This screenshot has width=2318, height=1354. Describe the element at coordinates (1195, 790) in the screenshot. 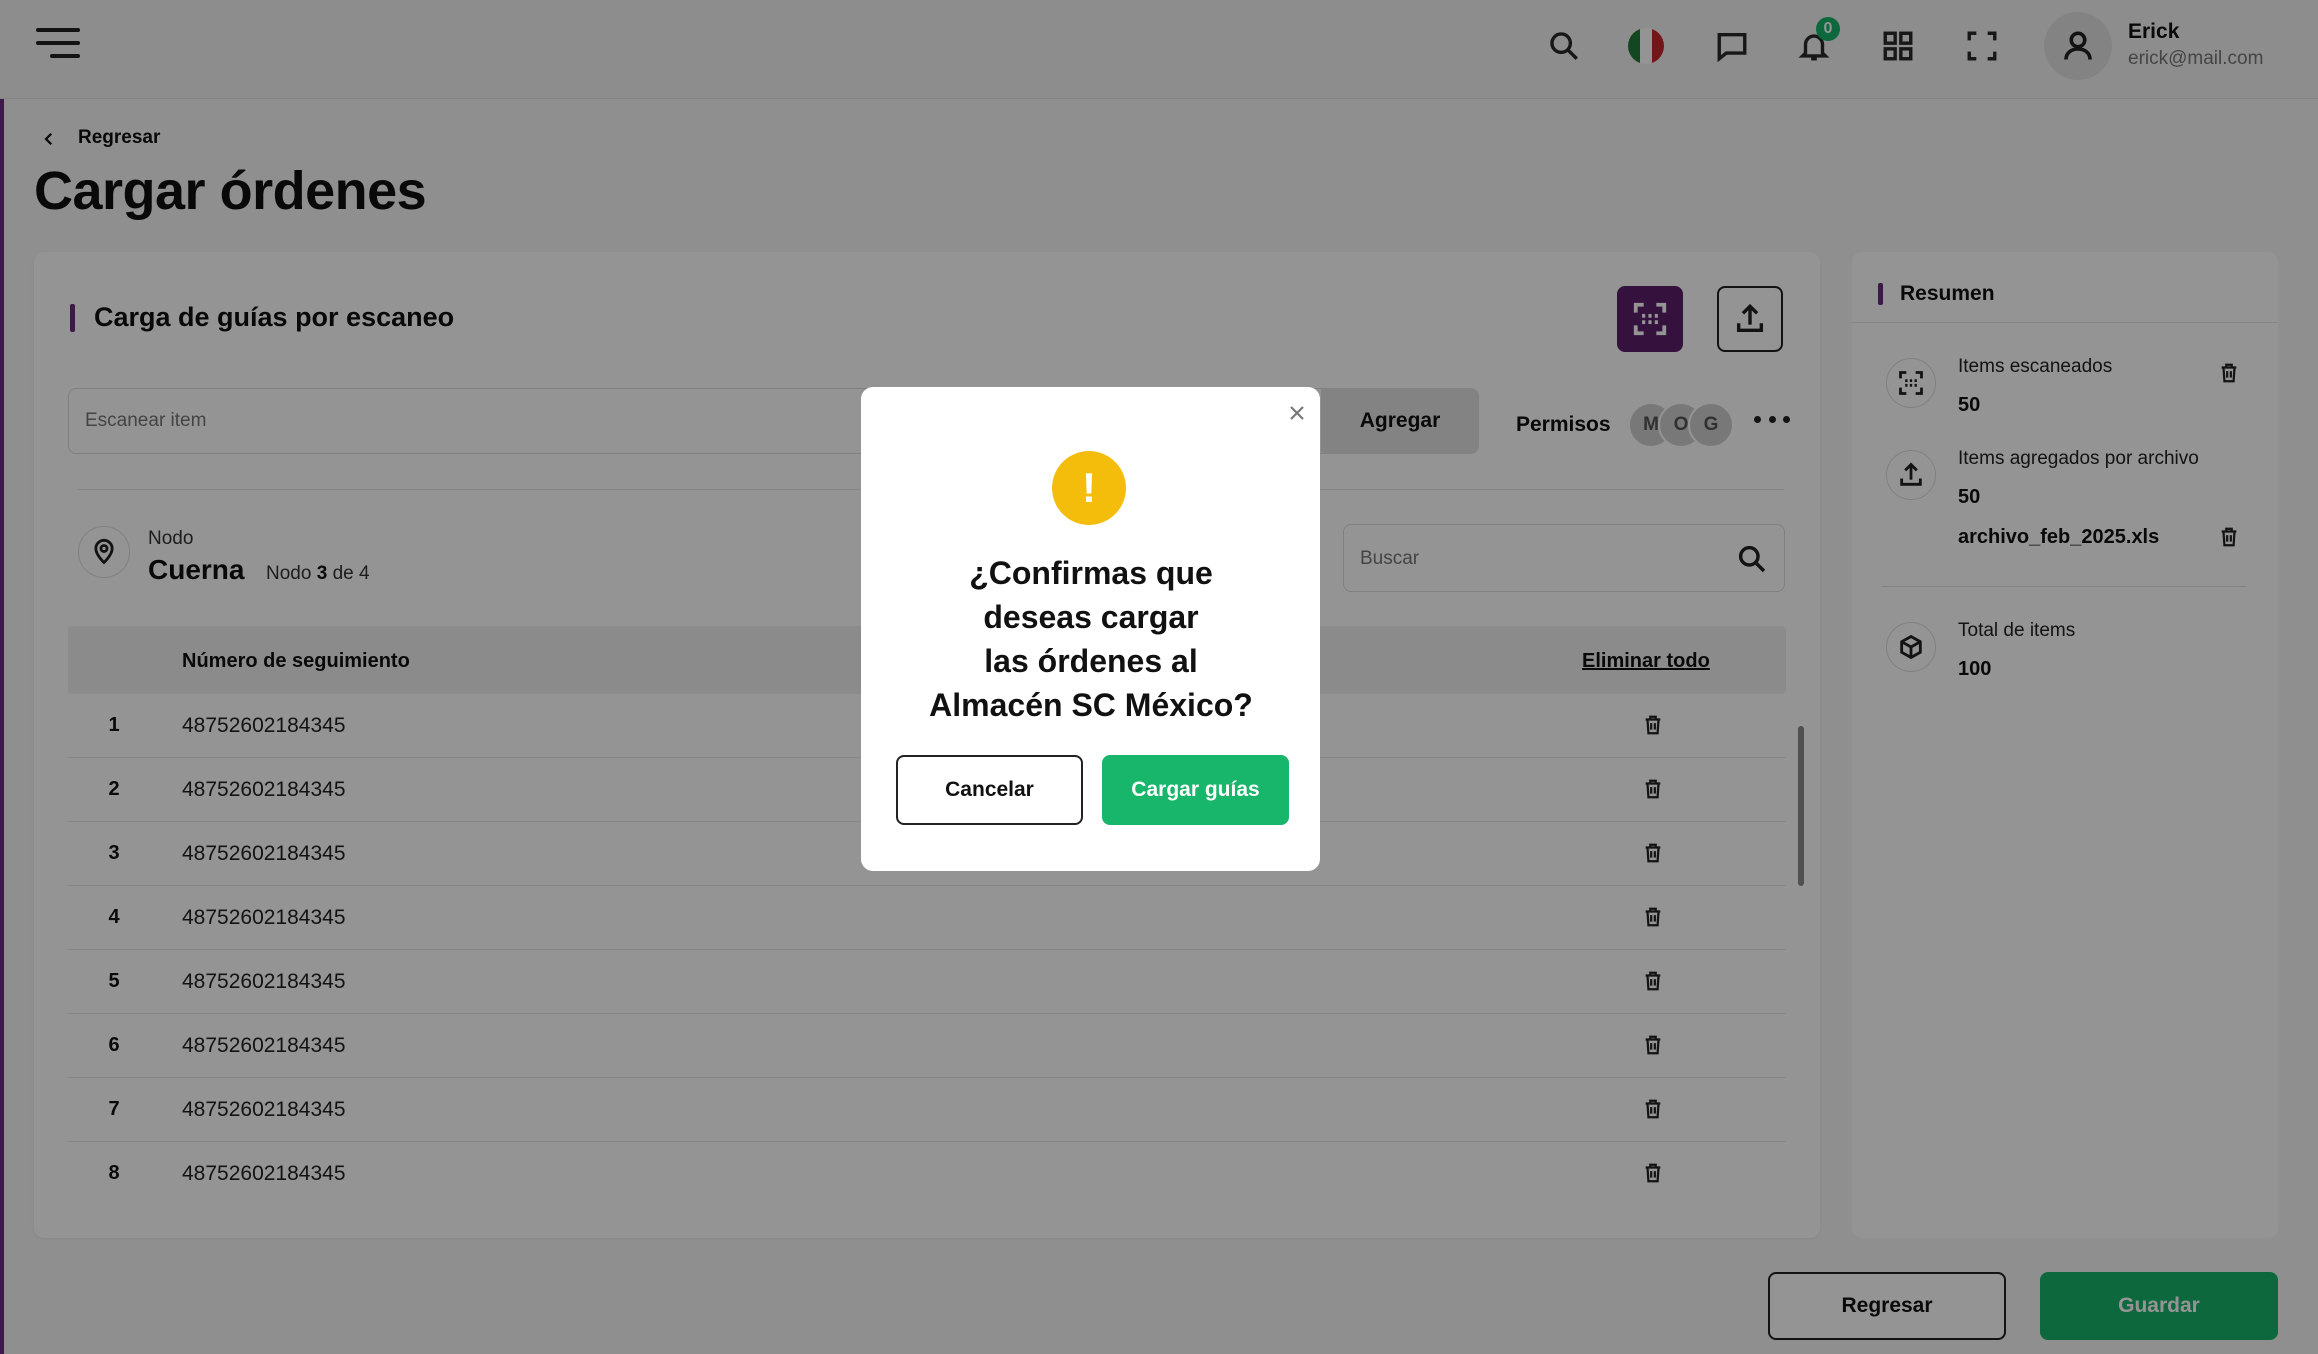

I see `confirm-upload-button: Cargar guías` at that location.